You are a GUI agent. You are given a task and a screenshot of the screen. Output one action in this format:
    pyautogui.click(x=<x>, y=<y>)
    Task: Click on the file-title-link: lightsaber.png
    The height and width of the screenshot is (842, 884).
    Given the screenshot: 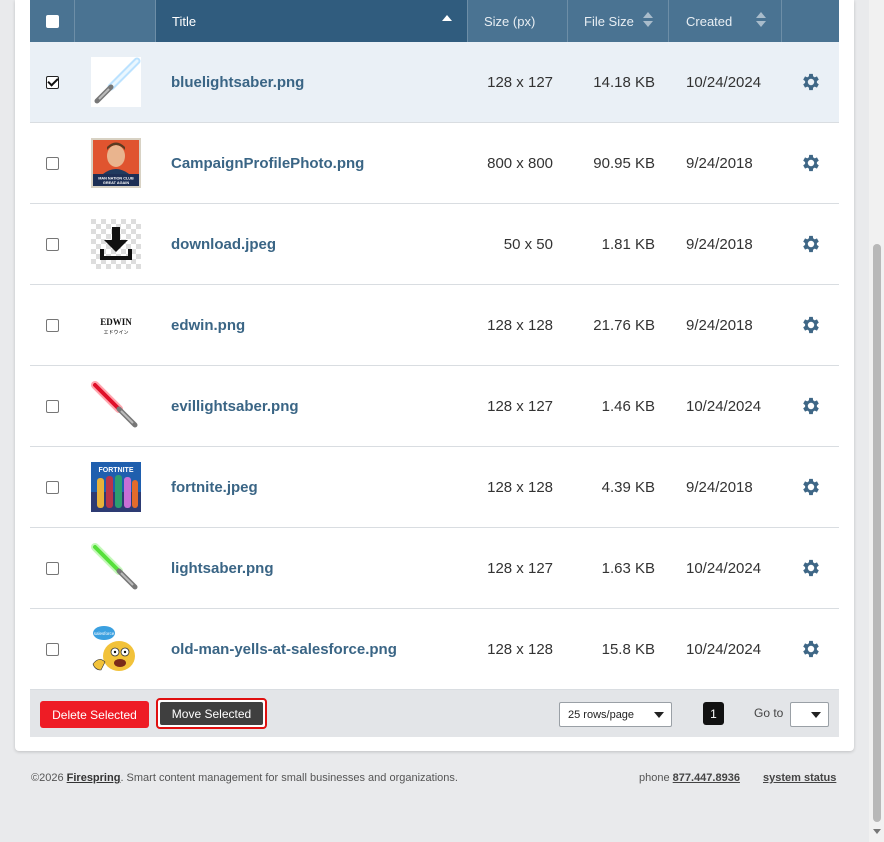 What is the action you would take?
    pyautogui.click(x=312, y=568)
    